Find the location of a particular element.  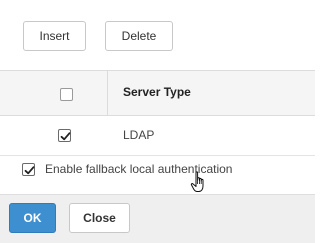

fallback-checkbox is located at coordinates (28, 169).